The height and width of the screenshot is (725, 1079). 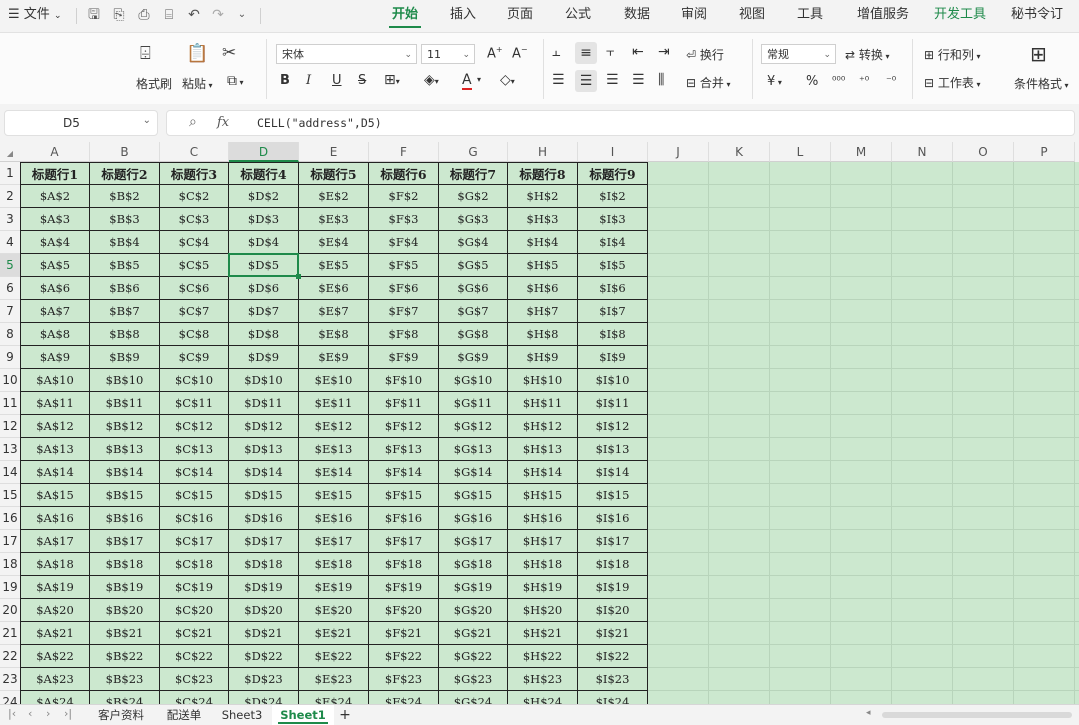 I want to click on table-cell: $E$14, so click(x=334, y=472).